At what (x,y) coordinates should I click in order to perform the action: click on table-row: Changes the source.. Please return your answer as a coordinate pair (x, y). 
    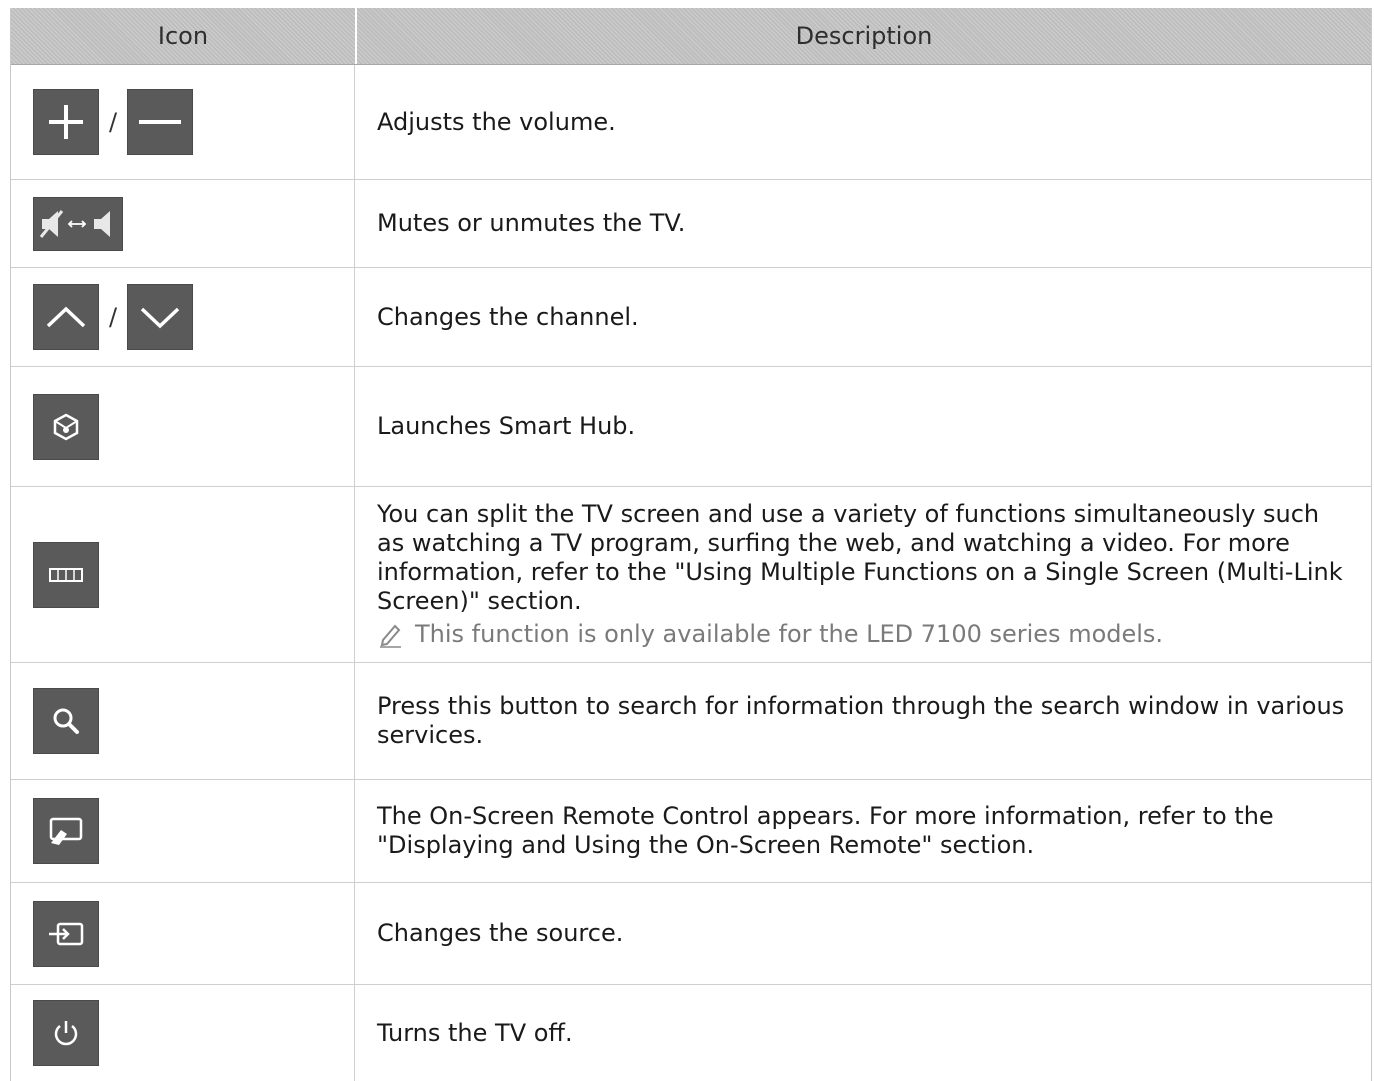
    Looking at the image, I should click on (691, 934).